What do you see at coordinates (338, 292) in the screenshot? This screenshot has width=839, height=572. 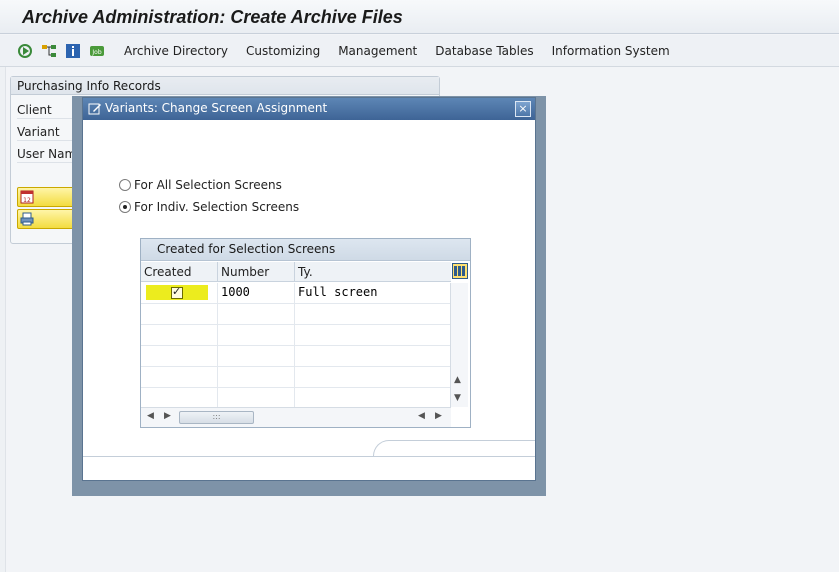 I see `type-cell: Full screen` at bounding box center [338, 292].